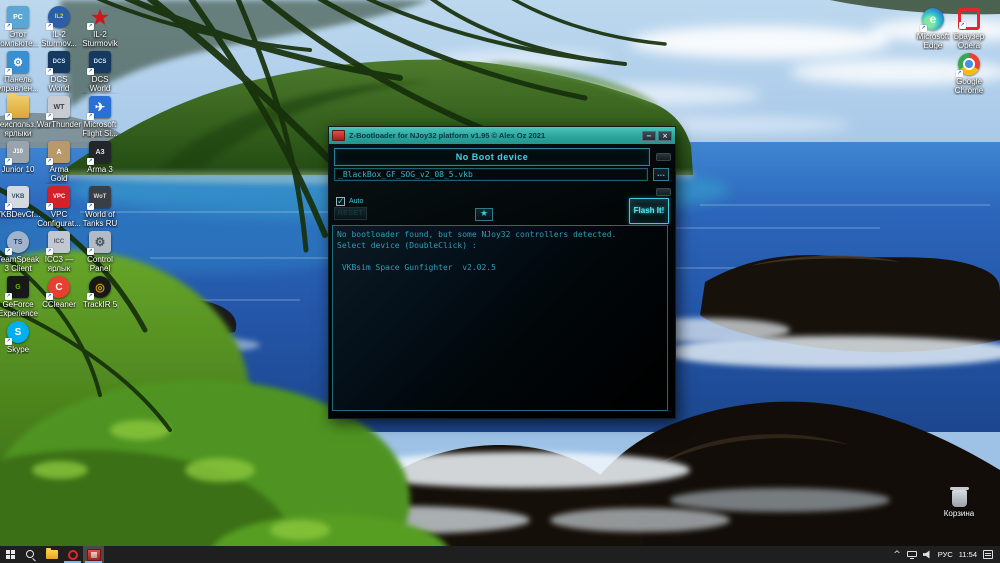 The width and height of the screenshot is (1000, 563). I want to click on desktop-icon-geforce-experience: G ↗ GeForce Experience, so click(19, 297).